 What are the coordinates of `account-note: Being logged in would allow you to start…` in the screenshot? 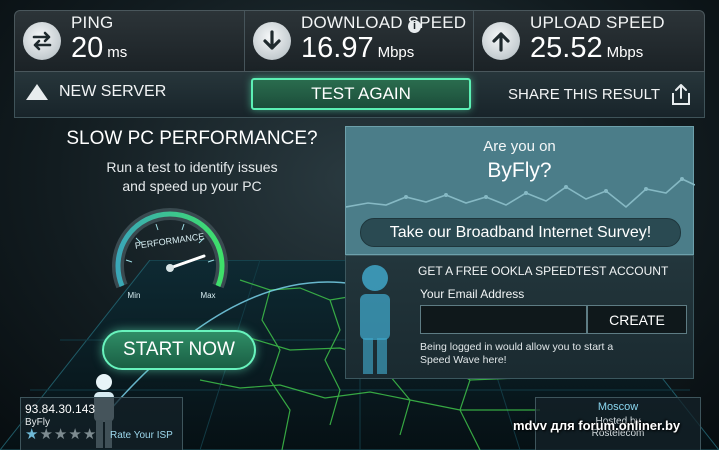 It's located at (517, 353).